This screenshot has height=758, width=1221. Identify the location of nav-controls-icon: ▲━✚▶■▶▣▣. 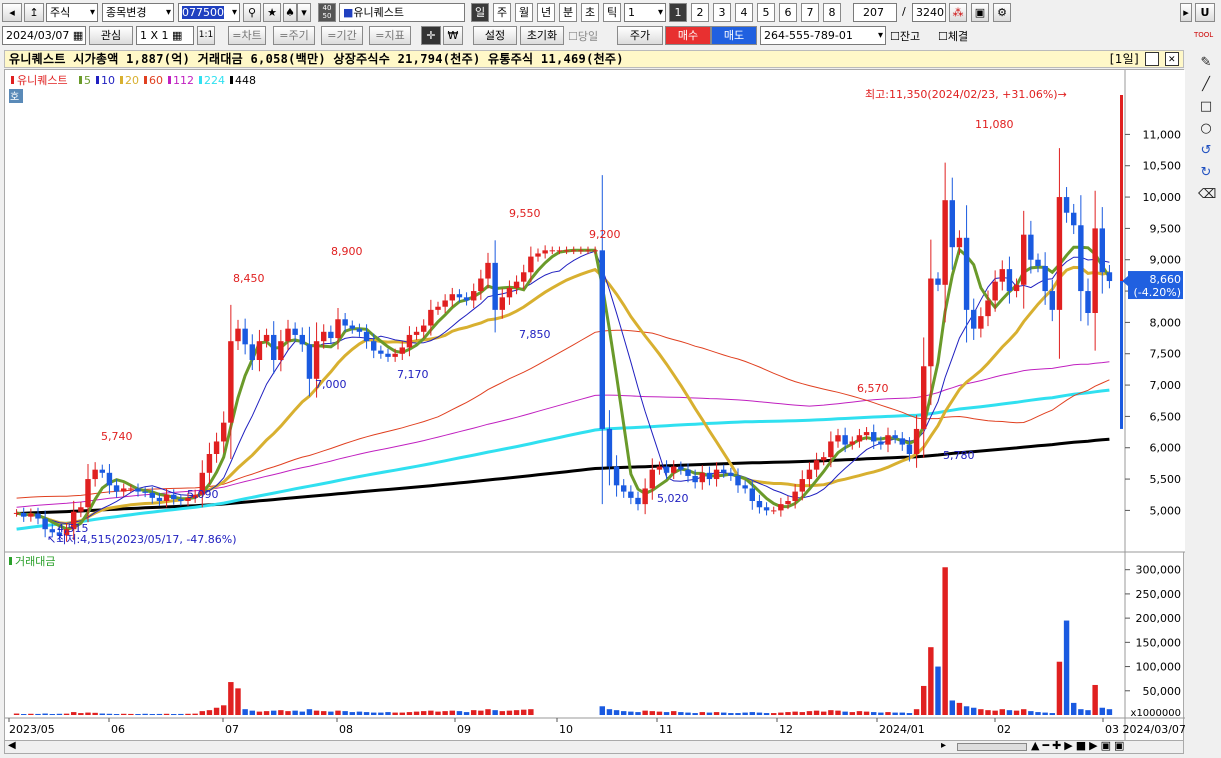
(1079, 745).